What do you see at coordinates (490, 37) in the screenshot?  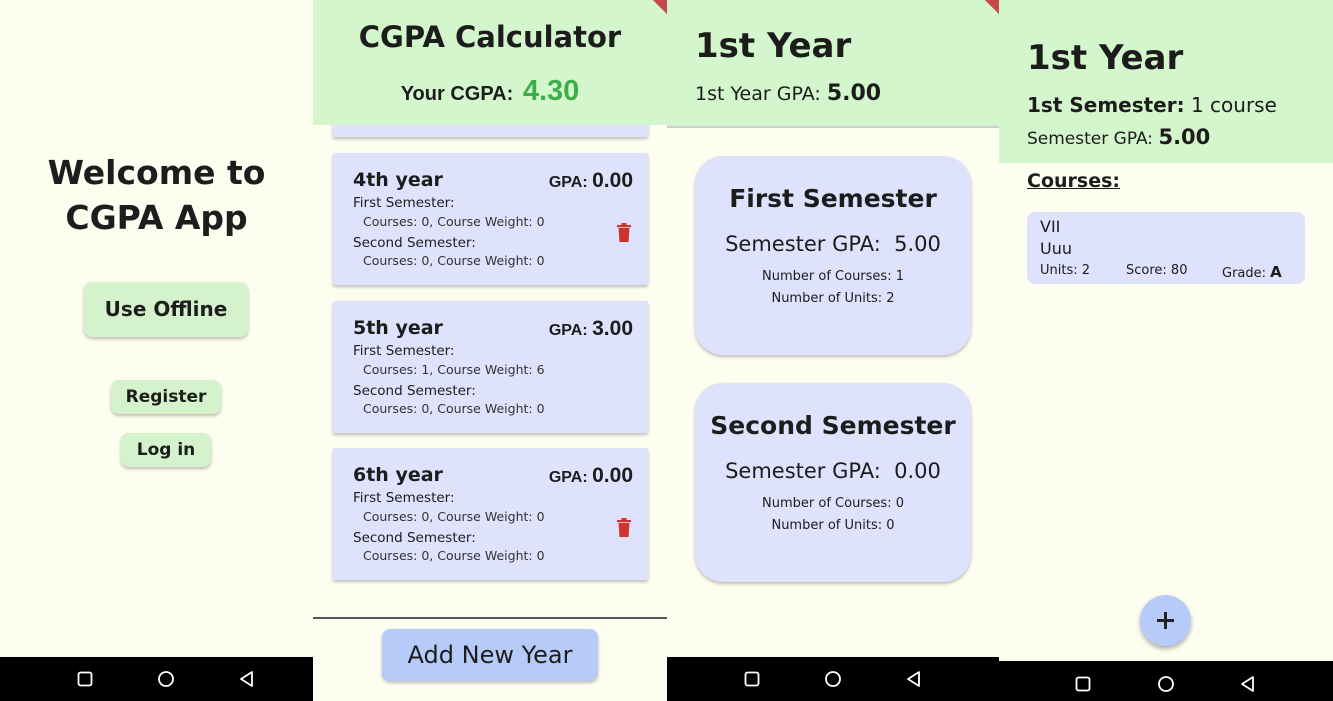 I see `page-title: CGPA Calculator` at bounding box center [490, 37].